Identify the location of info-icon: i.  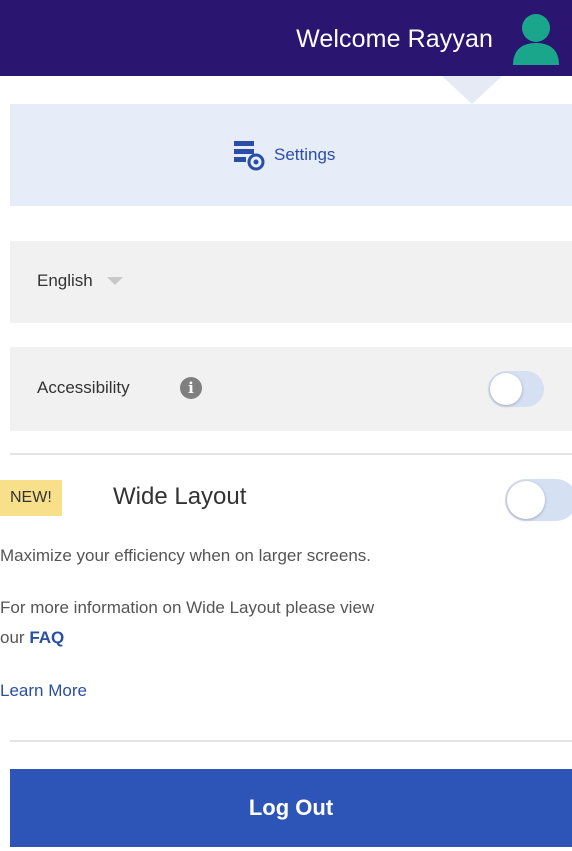
(191, 388).